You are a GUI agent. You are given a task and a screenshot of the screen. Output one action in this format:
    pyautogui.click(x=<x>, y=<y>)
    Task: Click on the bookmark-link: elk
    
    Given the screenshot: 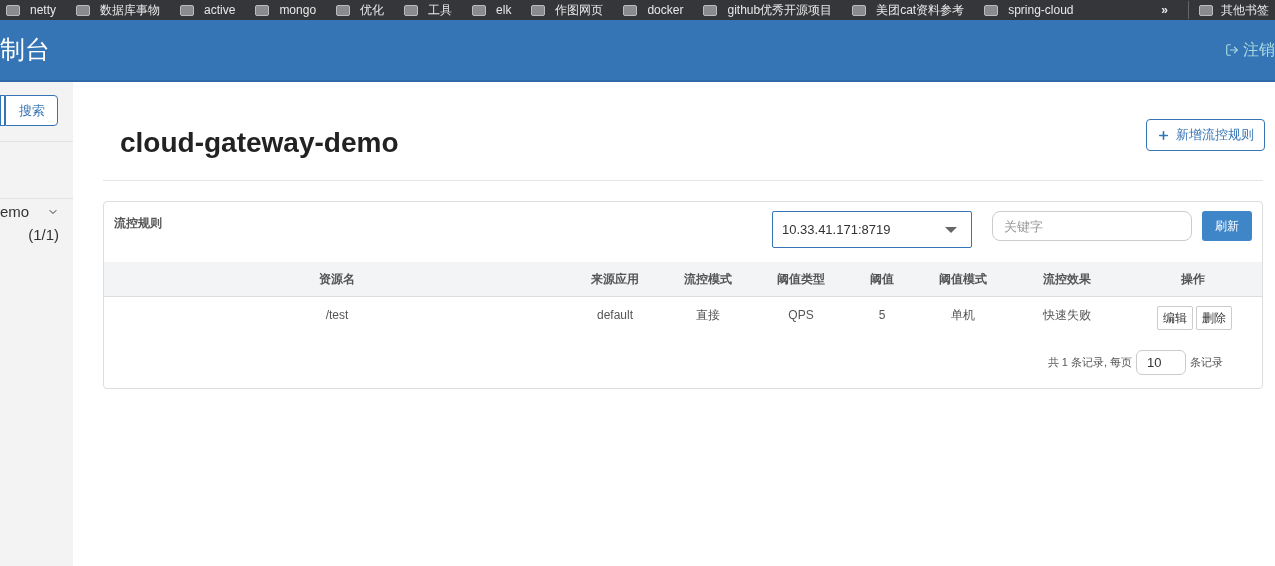 What is the action you would take?
    pyautogui.click(x=492, y=10)
    